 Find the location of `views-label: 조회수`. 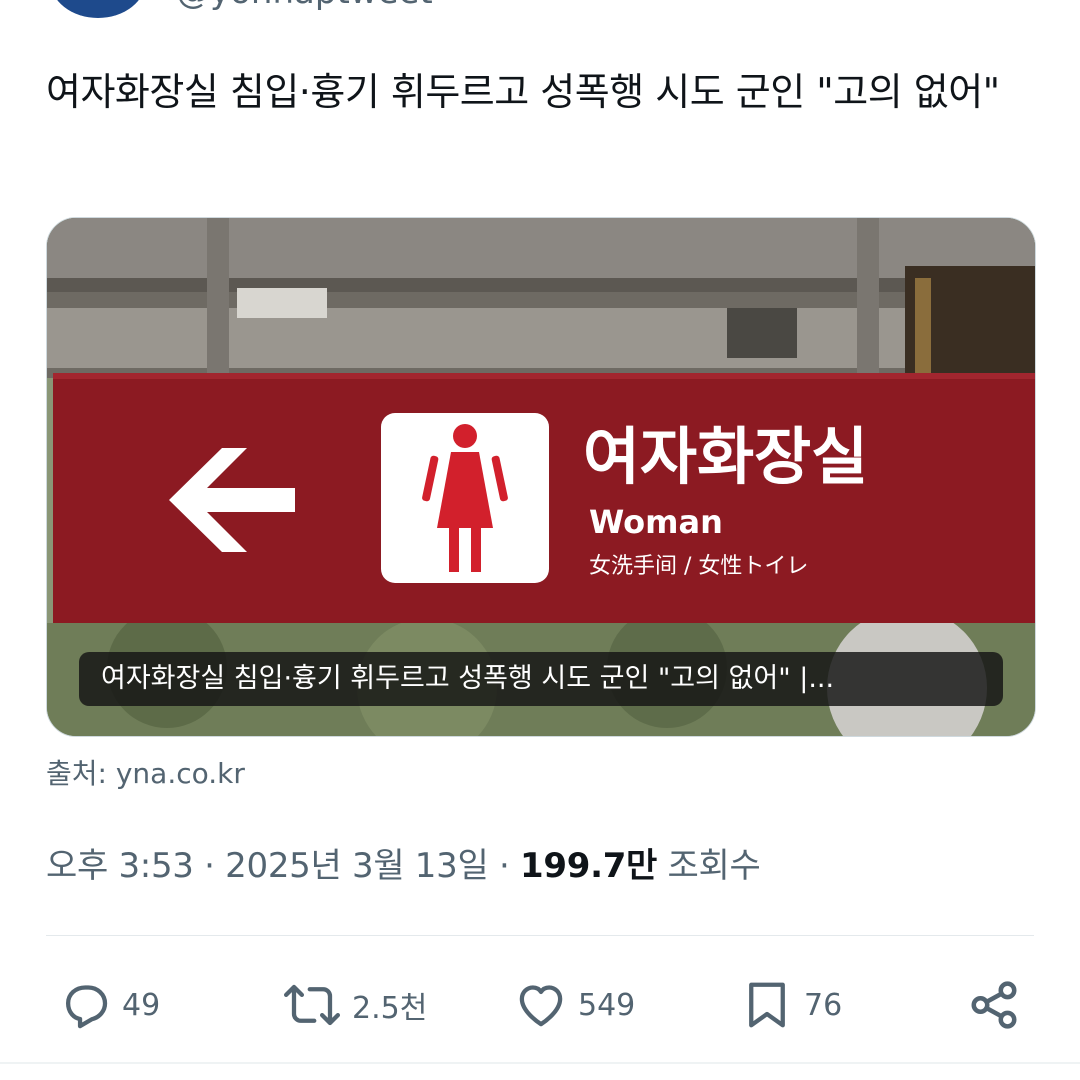

views-label: 조회수 is located at coordinates (714, 866).